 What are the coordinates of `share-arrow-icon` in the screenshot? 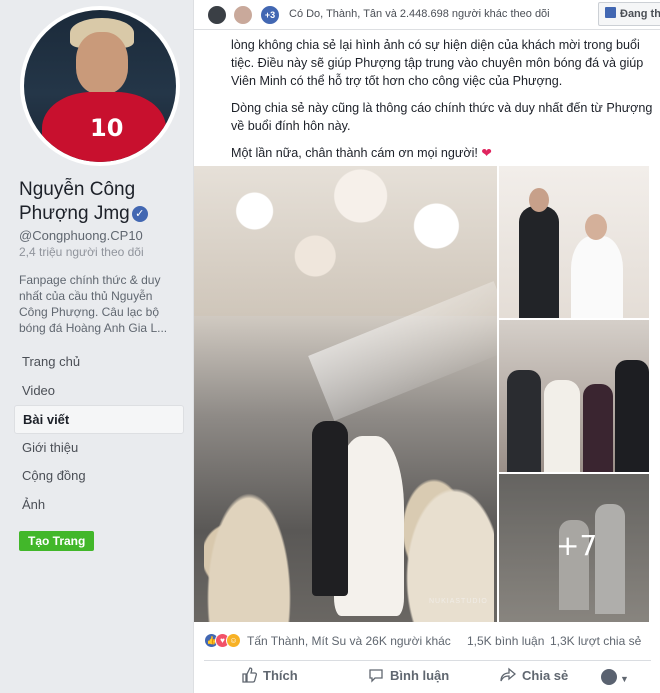 It's located at (508, 674).